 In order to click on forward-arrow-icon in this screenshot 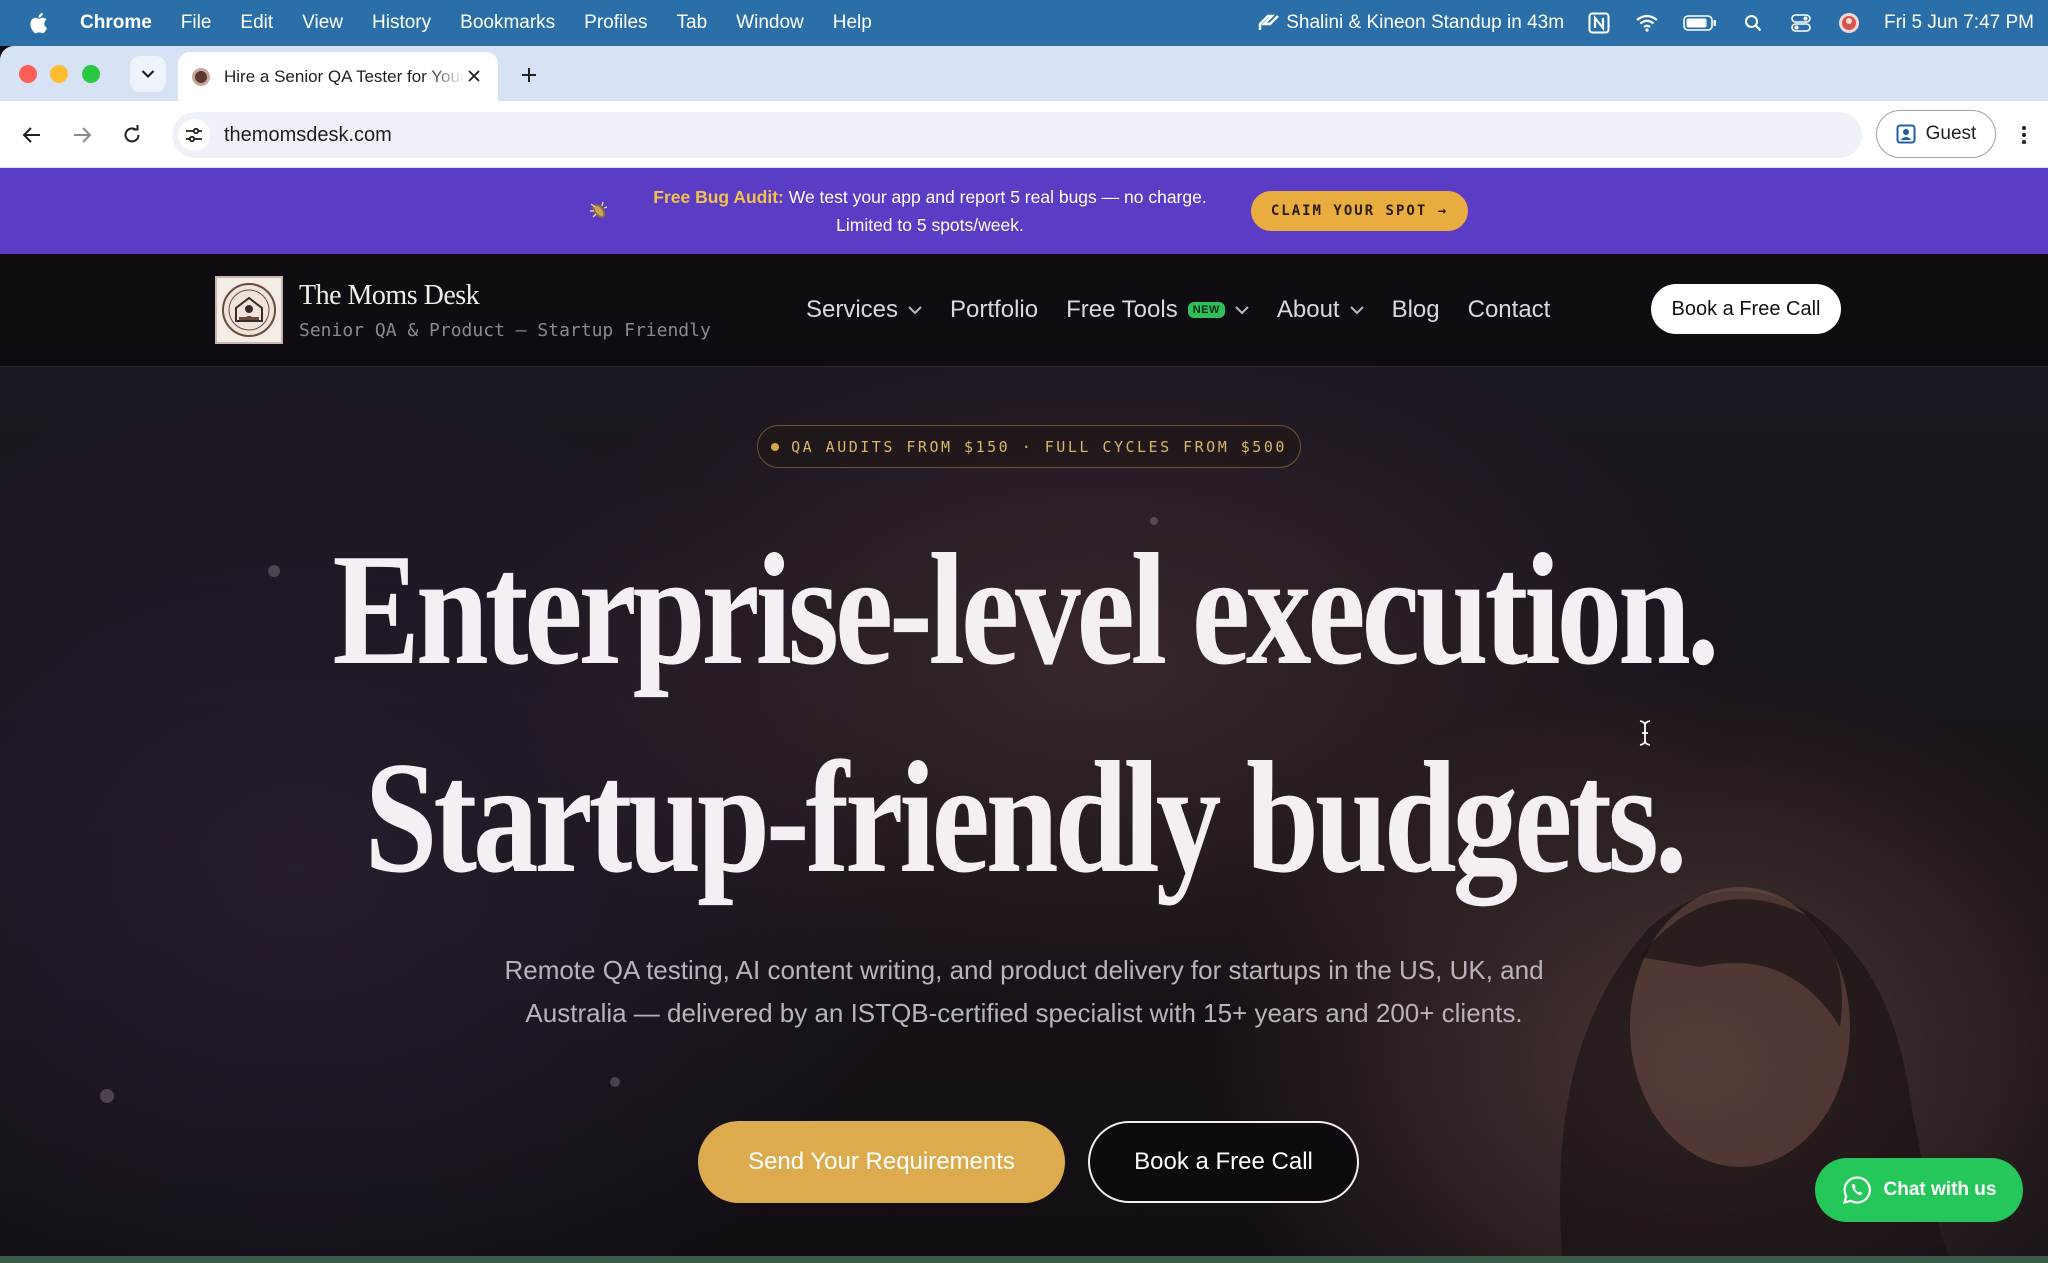, I will do `click(82, 135)`.